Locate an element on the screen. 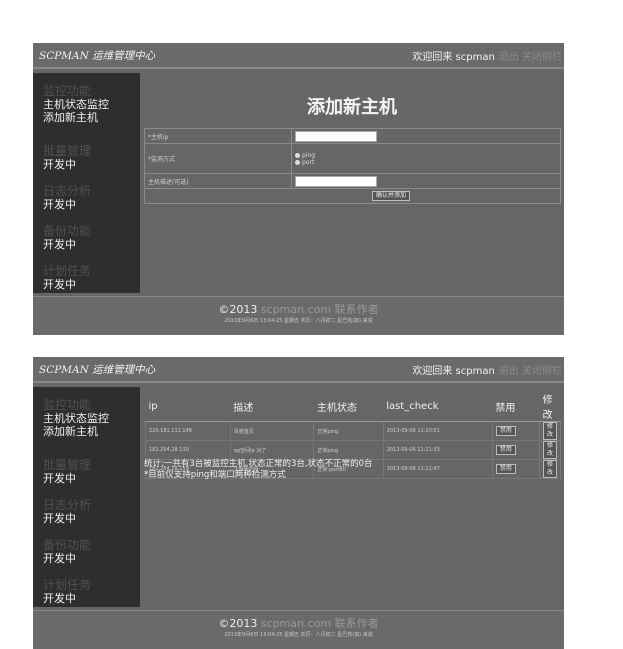 This screenshot has height=649, width=623. radio-port: port is located at coordinates (426, 162).